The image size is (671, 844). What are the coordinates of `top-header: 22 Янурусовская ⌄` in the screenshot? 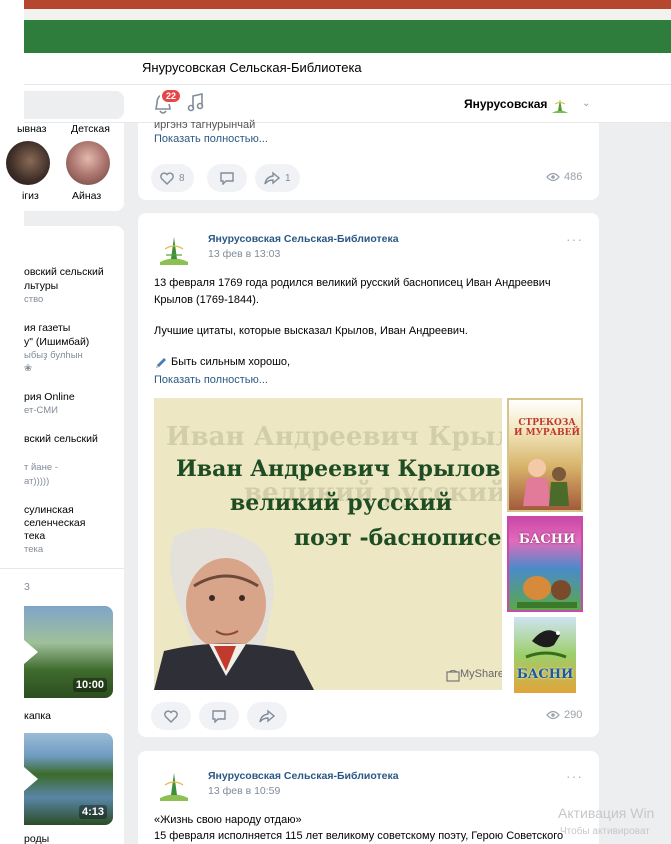 It's located at (347, 104).